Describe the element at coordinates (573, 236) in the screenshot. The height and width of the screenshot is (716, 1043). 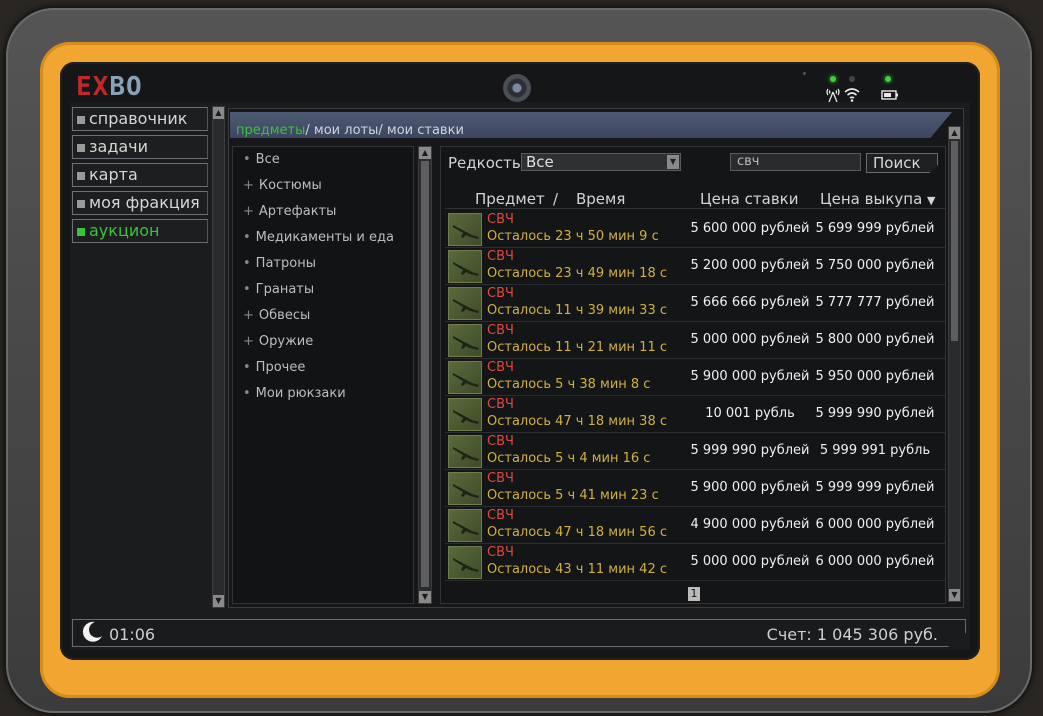
I see `item-time-left: Осталось 23 ч 50 мин 9 с` at that location.